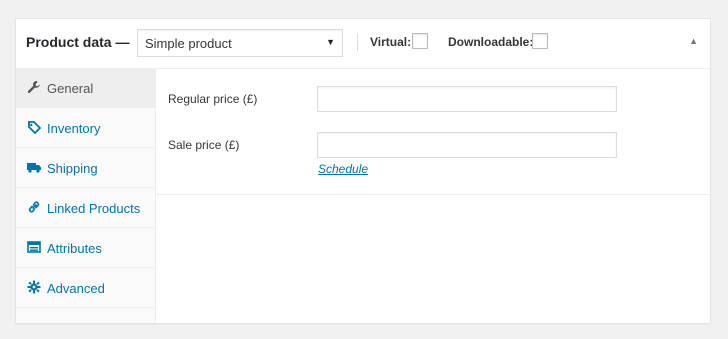  I want to click on tab-shipping: Shipping, so click(85, 168).